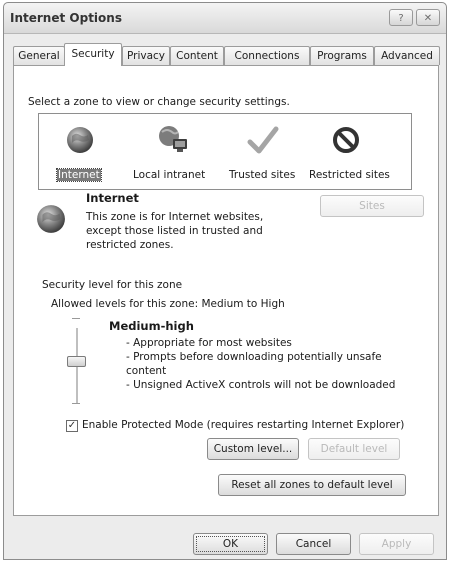 The width and height of the screenshot is (450, 563). I want to click on level-bullet-2-continued: content, so click(146, 371).